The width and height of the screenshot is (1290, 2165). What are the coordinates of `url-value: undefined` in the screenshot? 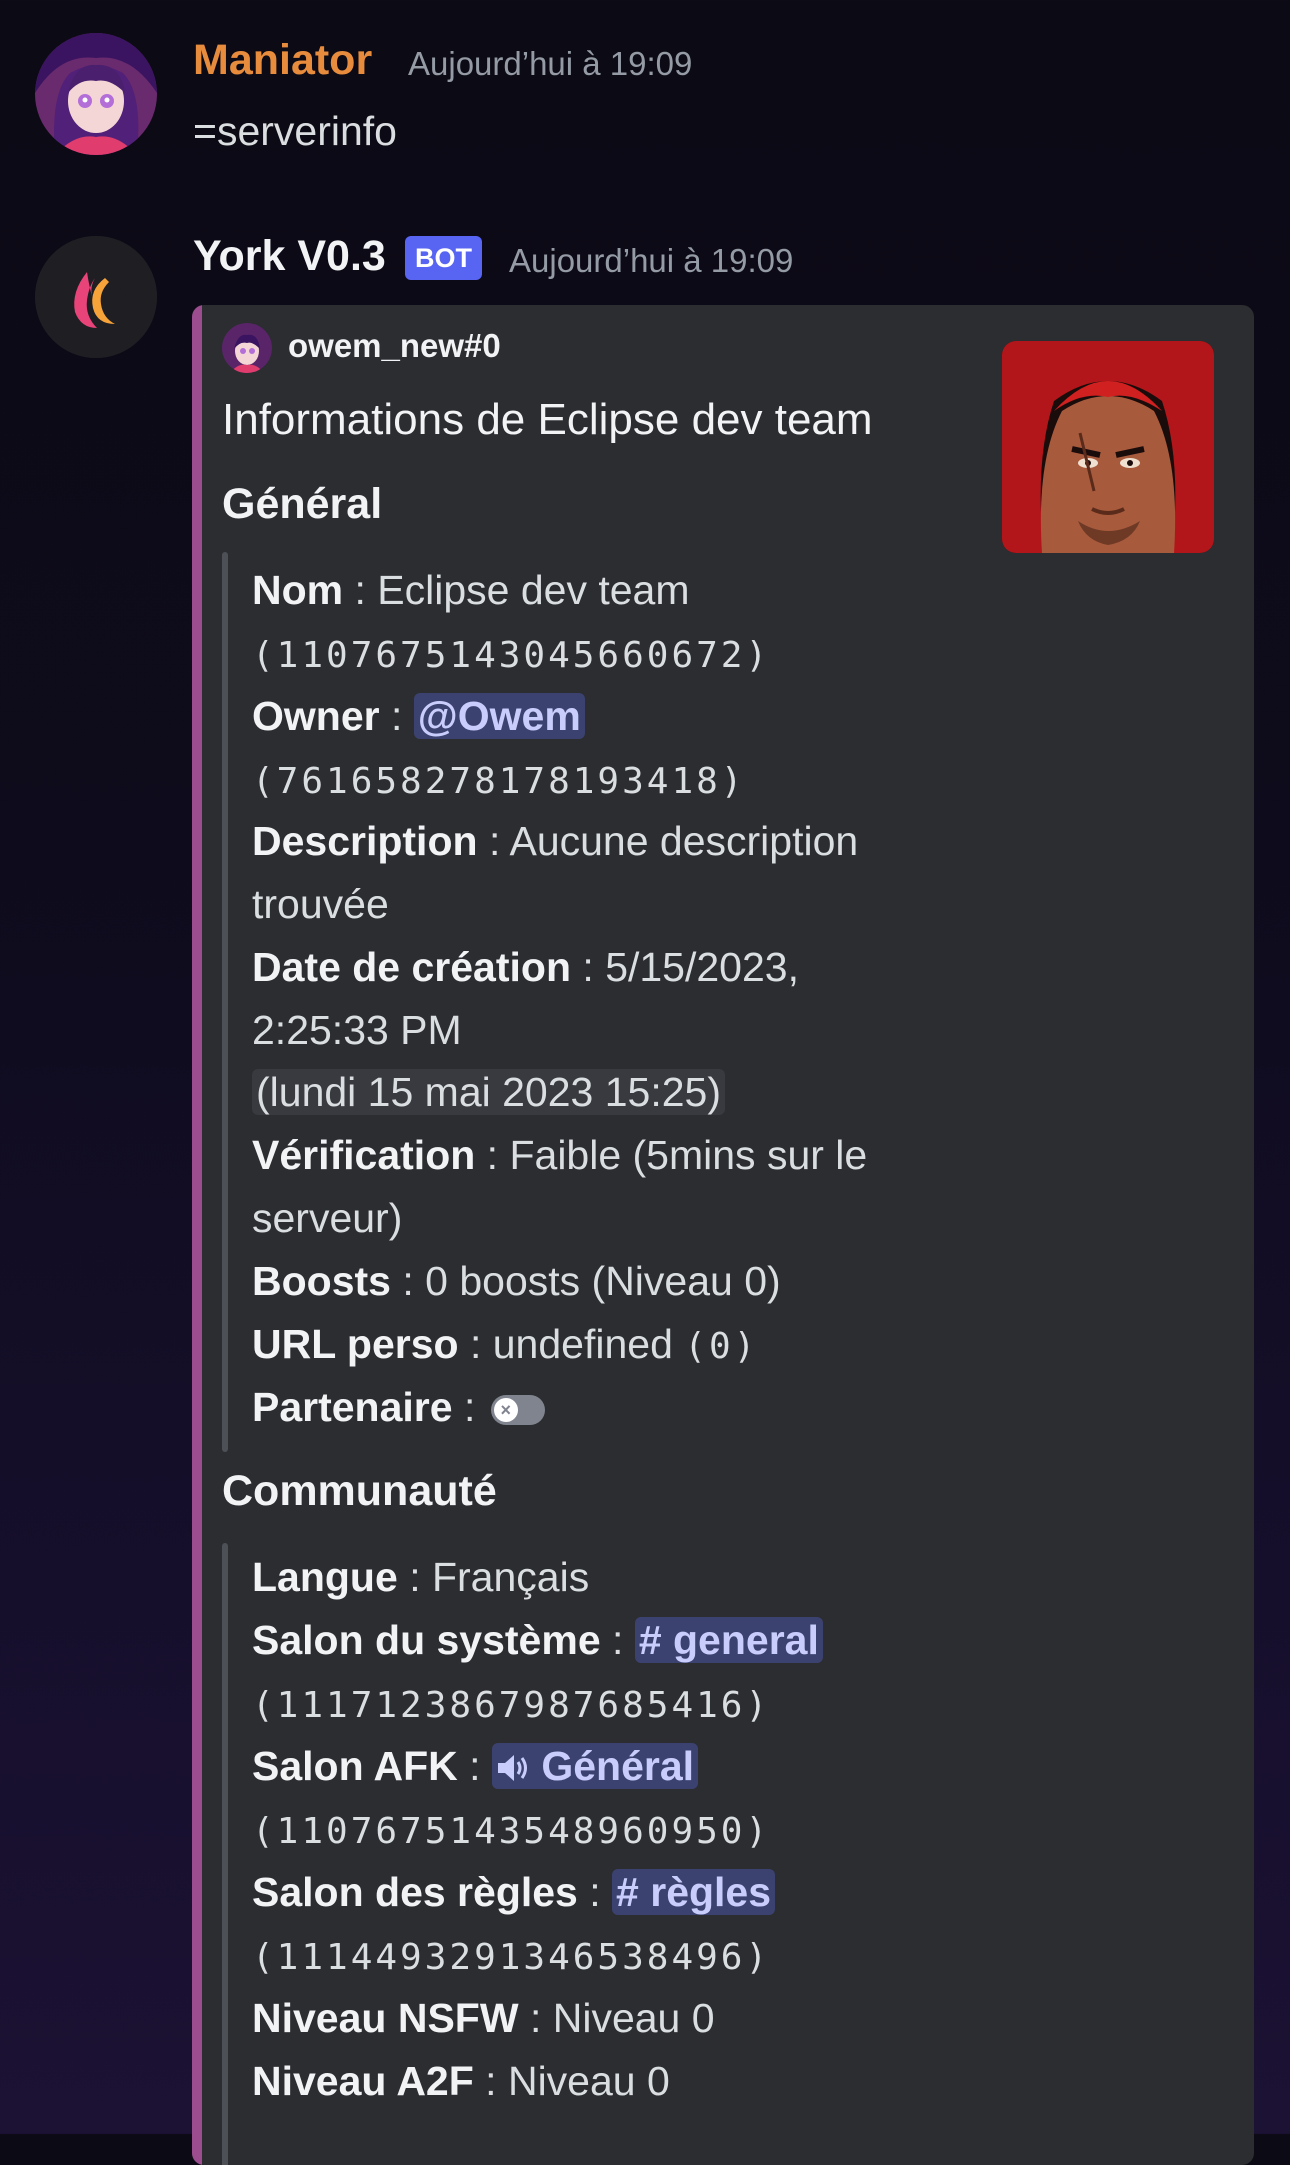 It's located at (582, 1344).